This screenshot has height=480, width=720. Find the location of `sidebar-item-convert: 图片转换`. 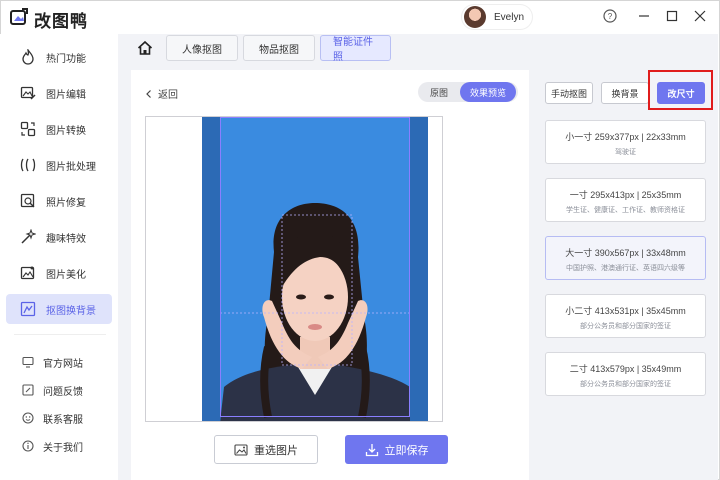

sidebar-item-convert: 图片转换 is located at coordinates (59, 129).